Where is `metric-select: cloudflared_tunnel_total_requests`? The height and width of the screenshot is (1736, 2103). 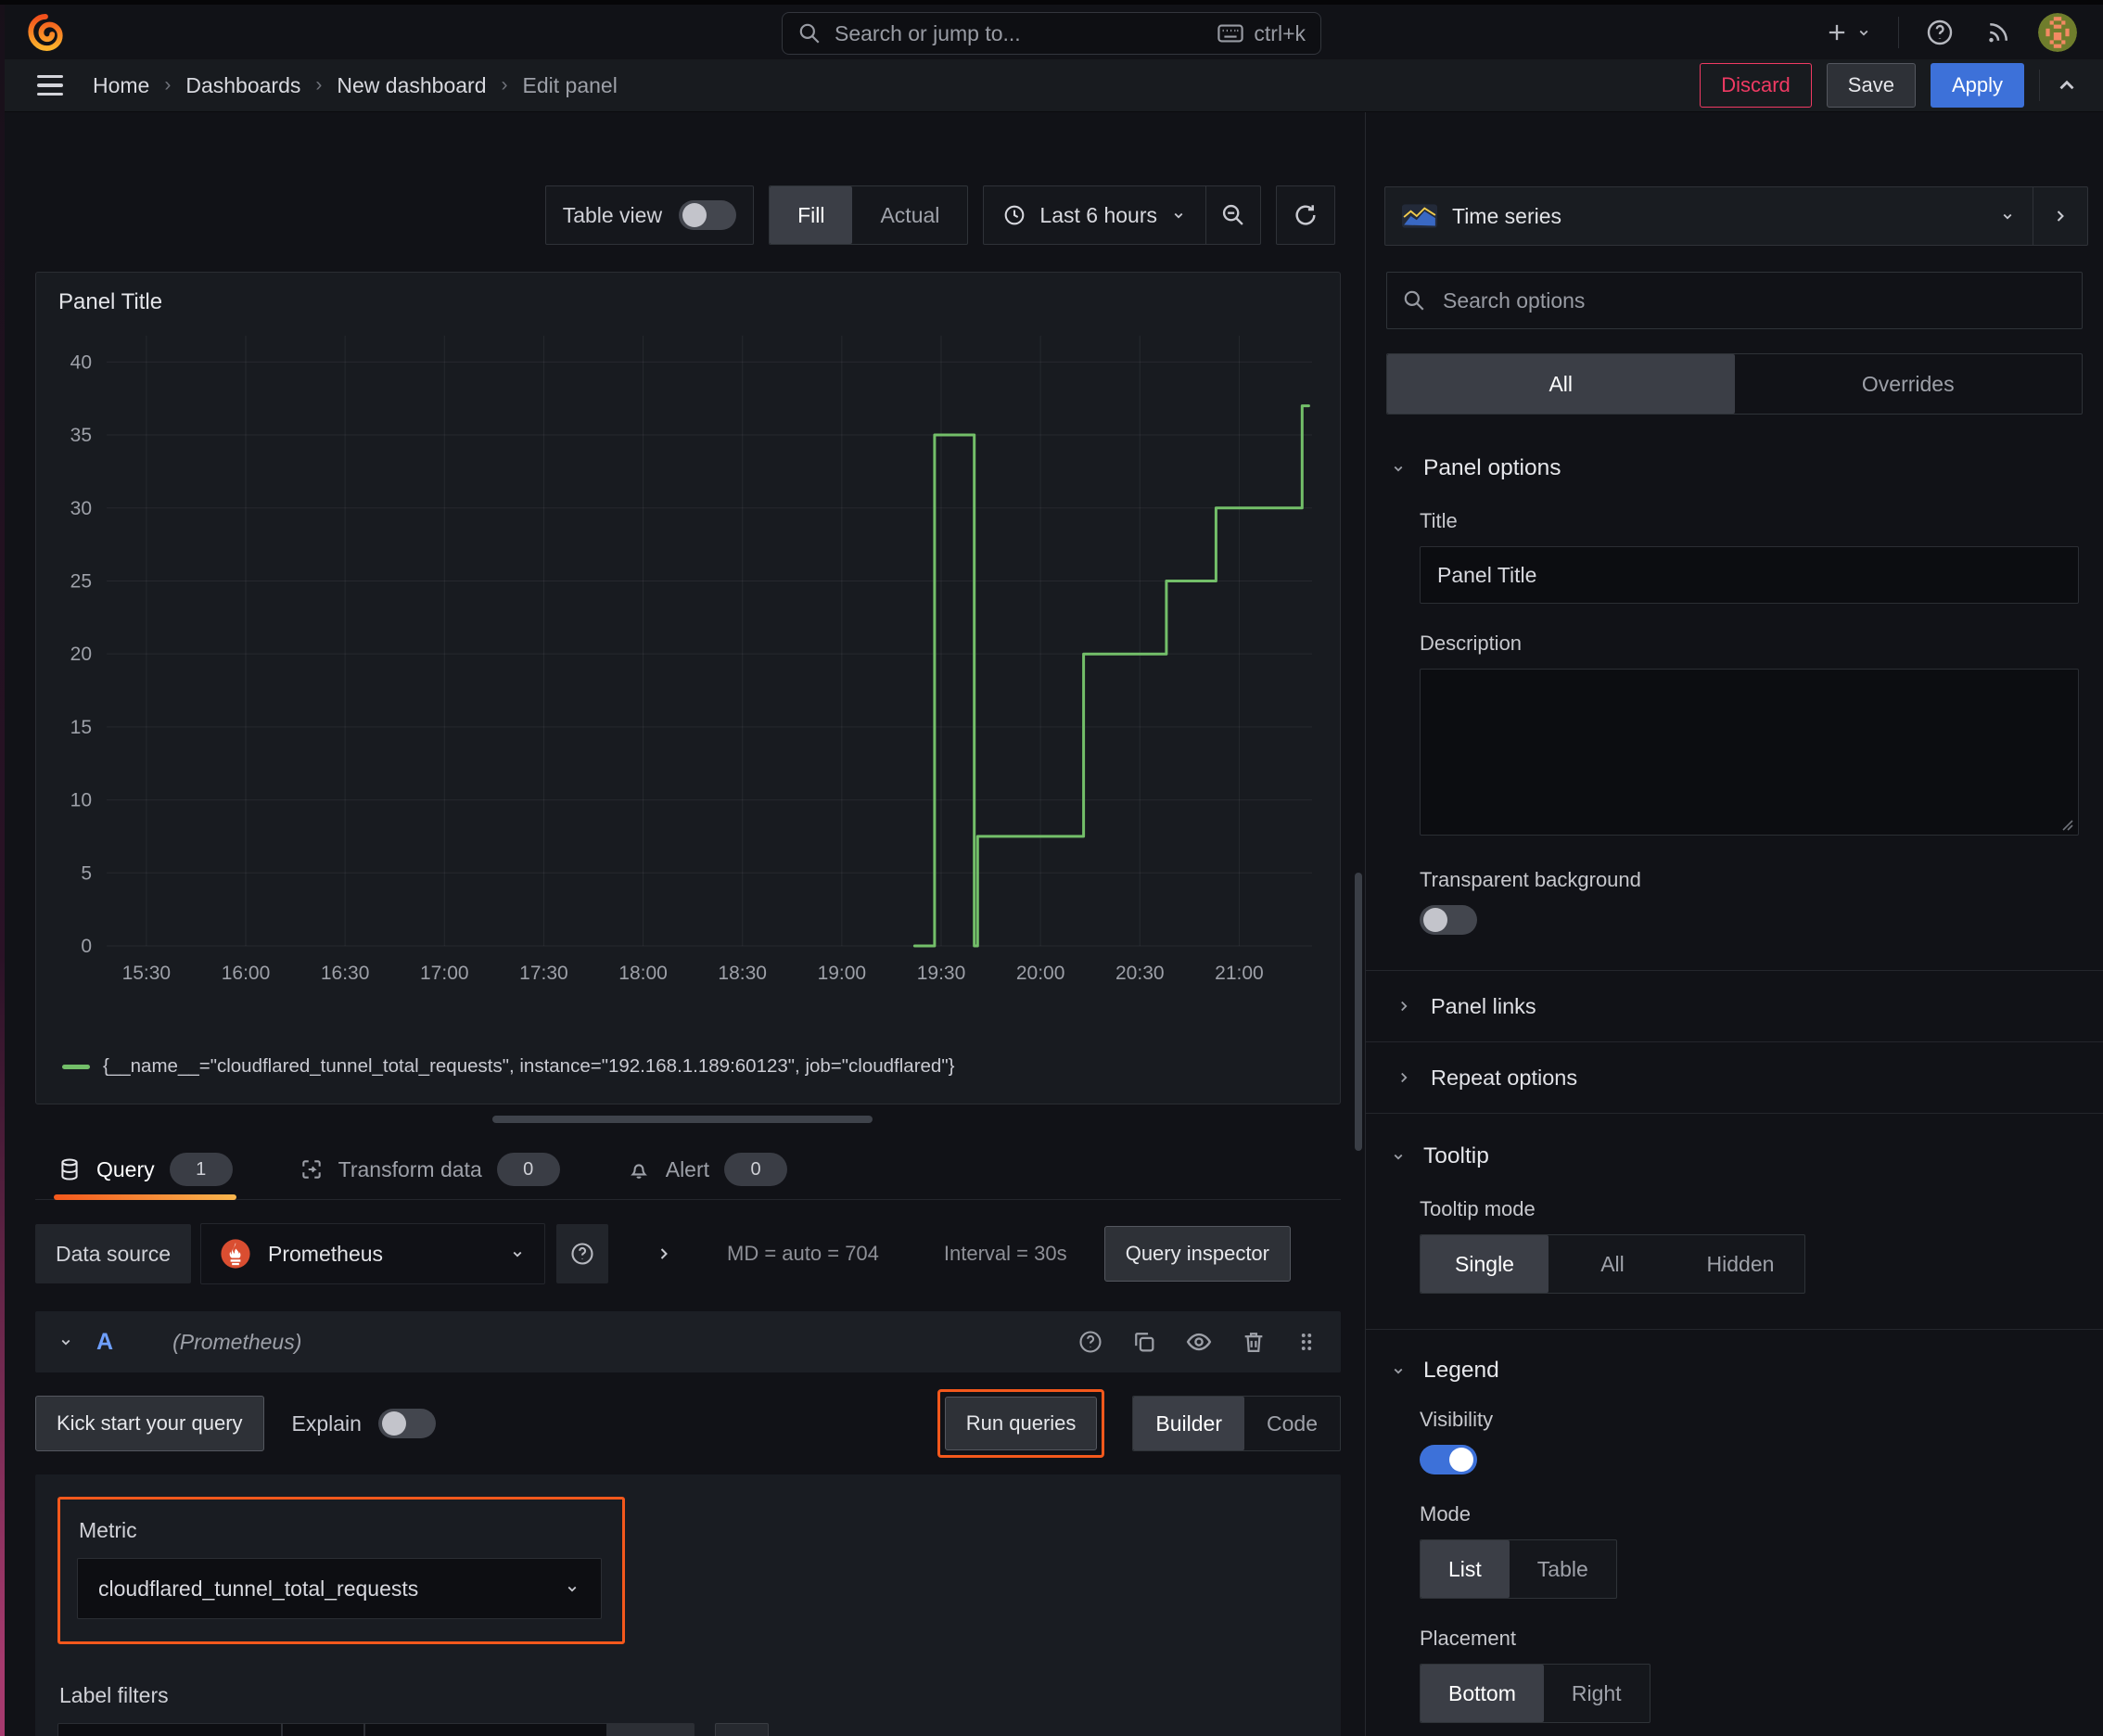
metric-select: cloudflared_tunnel_total_requests is located at coordinates (339, 1588).